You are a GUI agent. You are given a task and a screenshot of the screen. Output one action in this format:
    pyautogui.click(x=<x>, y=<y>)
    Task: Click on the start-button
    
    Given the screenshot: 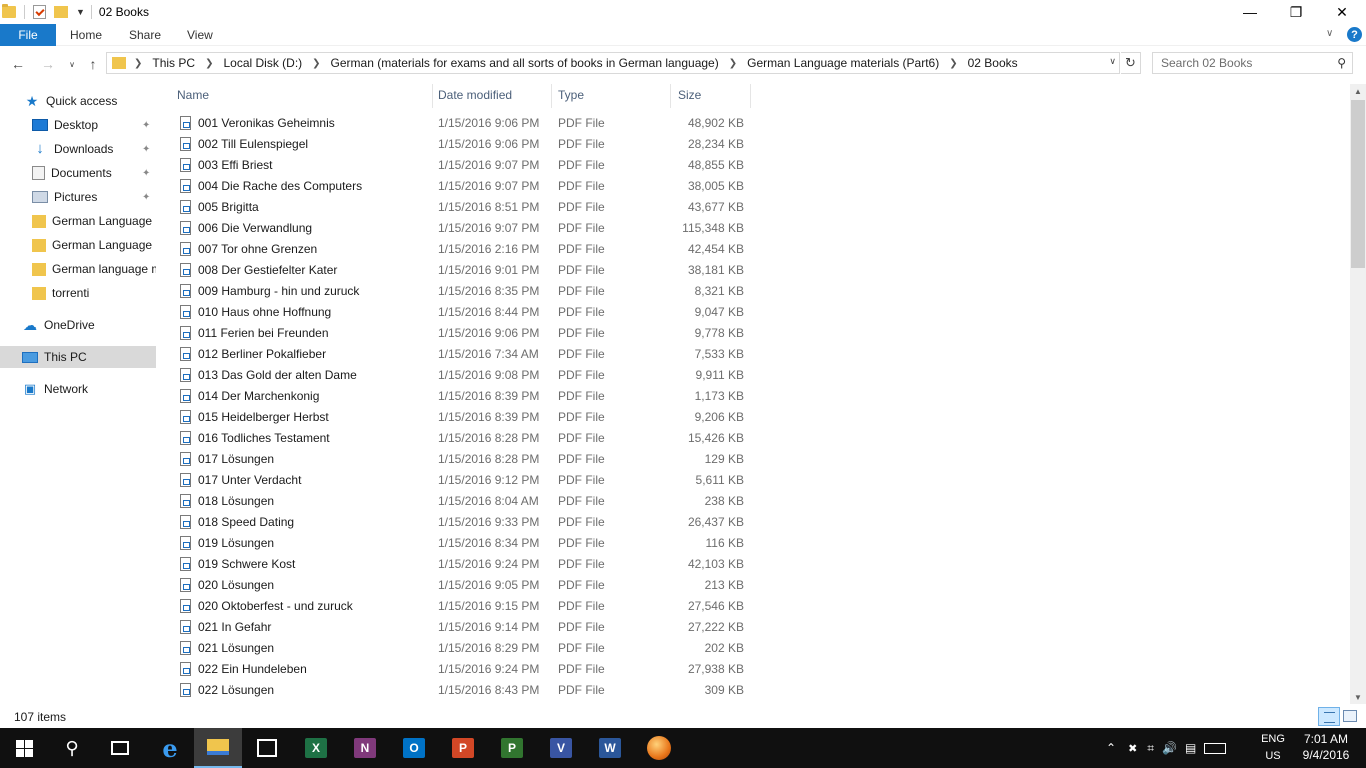 What is the action you would take?
    pyautogui.click(x=24, y=748)
    